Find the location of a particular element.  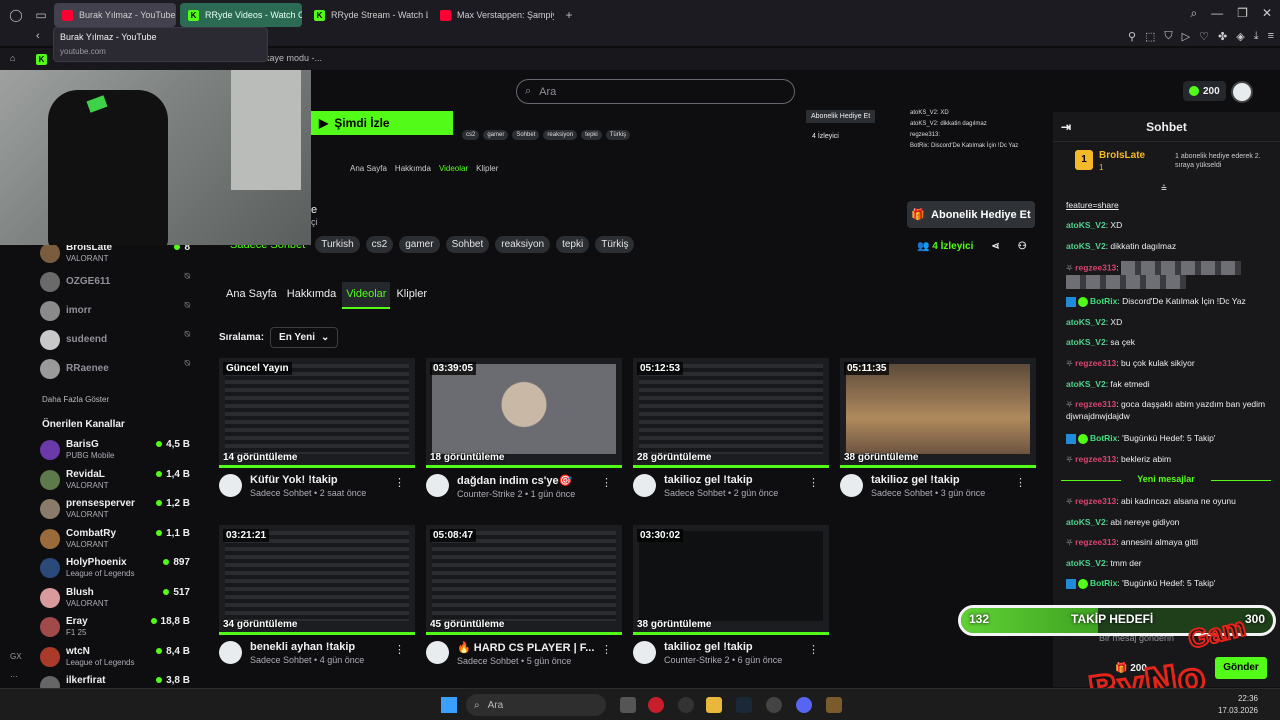

recommended-channel: wtcN League of Legends 8,4 B is located at coordinates (115, 657).